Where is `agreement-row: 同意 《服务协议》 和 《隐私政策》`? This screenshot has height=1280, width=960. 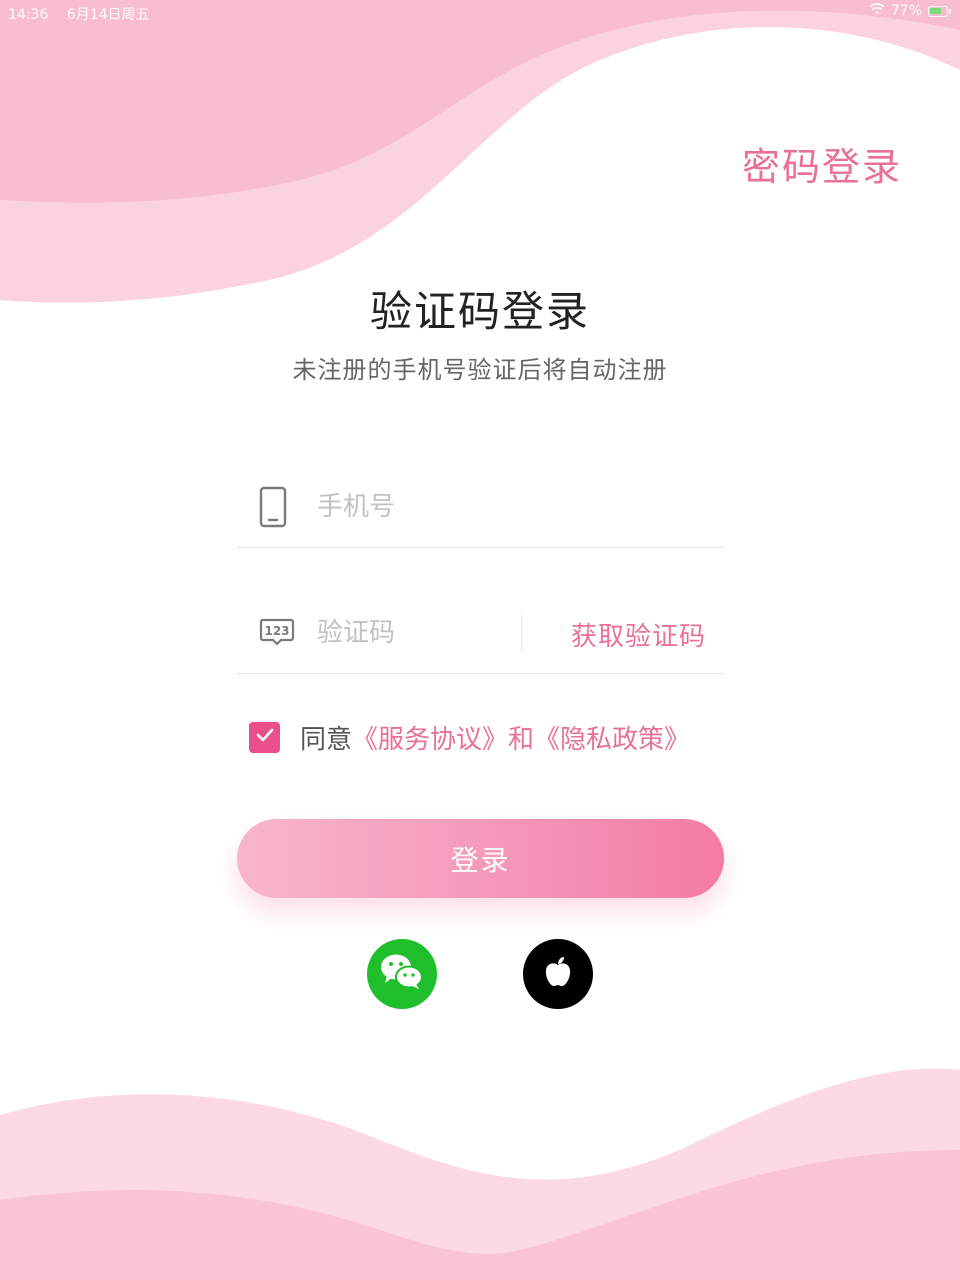 agreement-row: 同意 《服务协议》 和 《隐私政策》 is located at coordinates (469, 737).